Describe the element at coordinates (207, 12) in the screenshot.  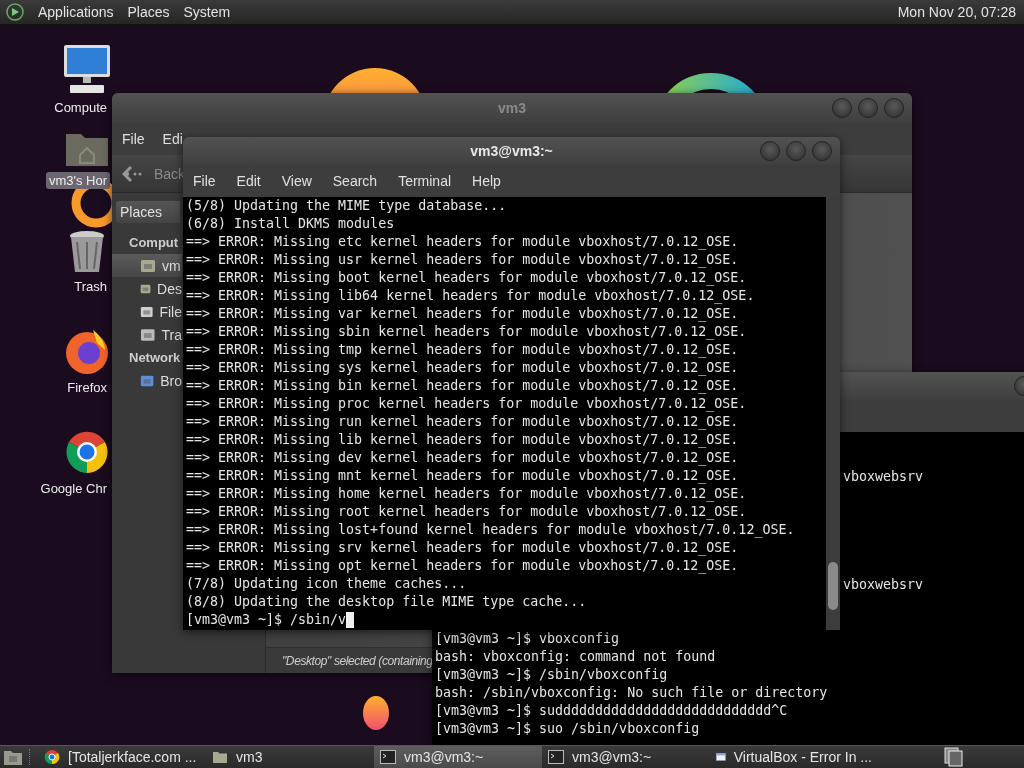
I see `panel-menu: System` at that location.